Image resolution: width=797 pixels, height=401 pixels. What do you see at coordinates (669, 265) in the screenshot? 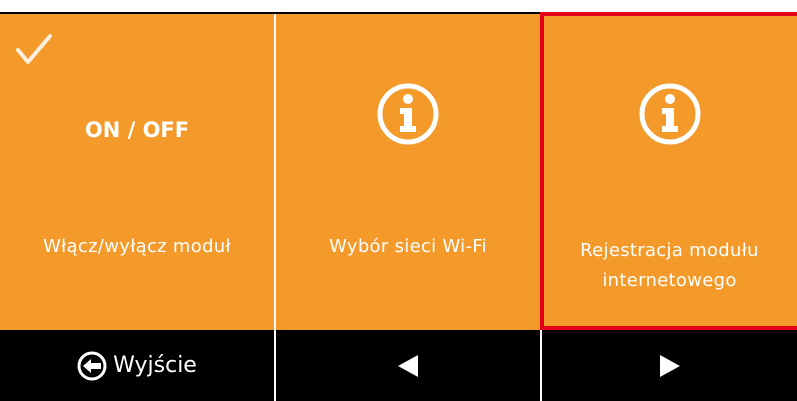
I see `tile-label-register: Rejestracja modułu internetowego` at bounding box center [669, 265].